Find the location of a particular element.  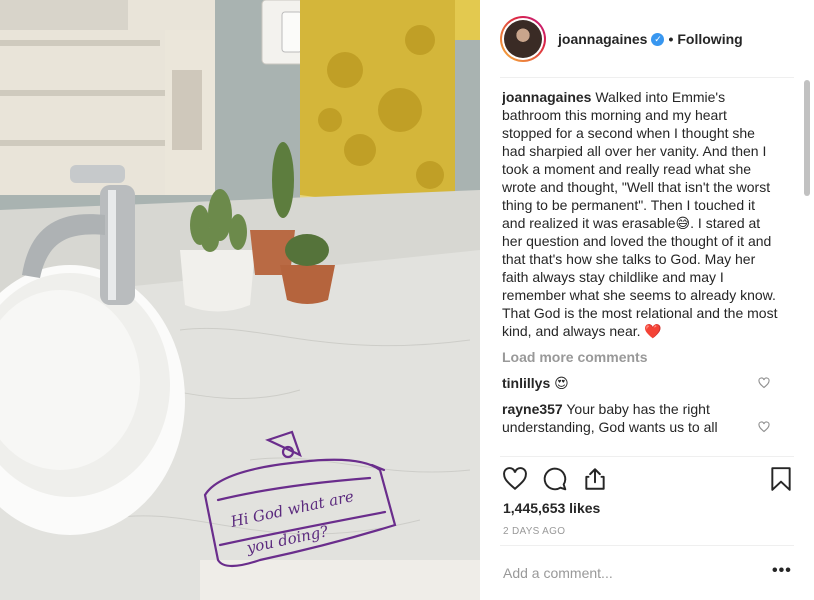

comment-username: rayne357 is located at coordinates (532, 409).